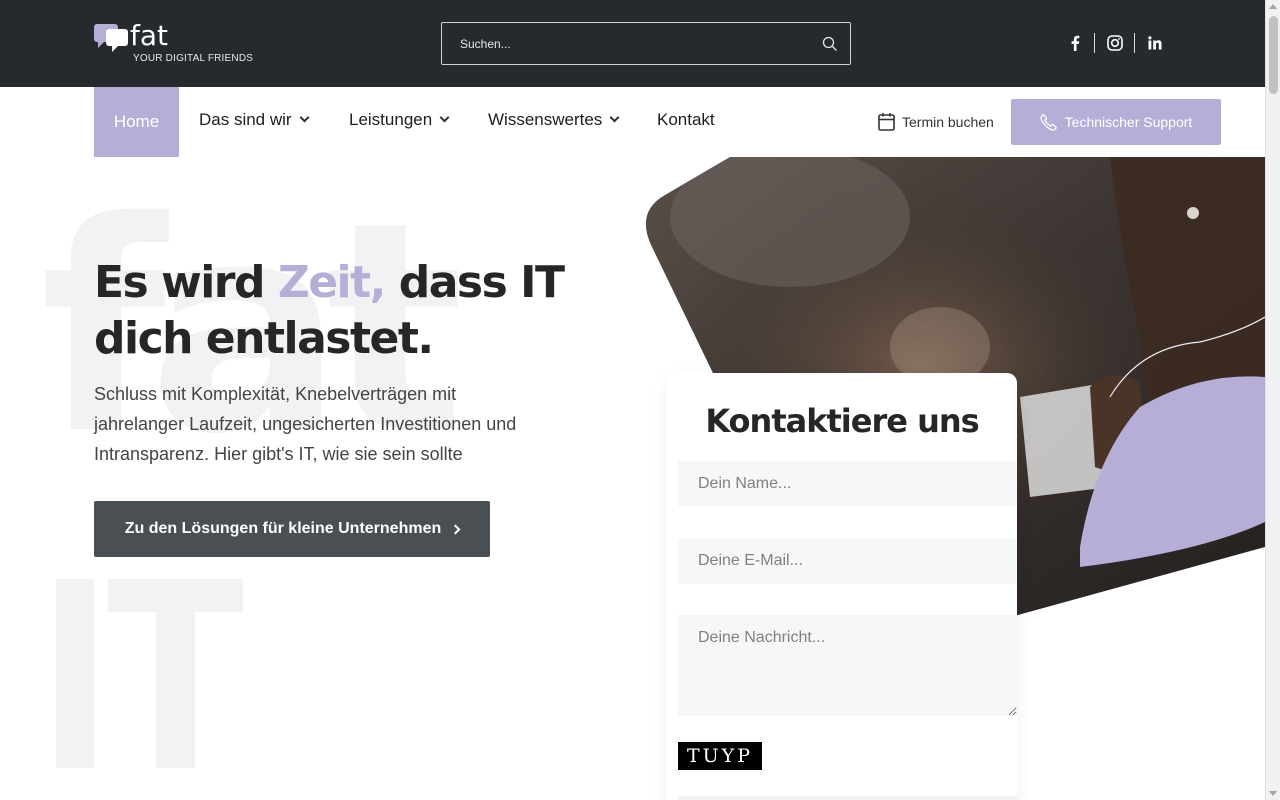 The image size is (1280, 800). Describe the element at coordinates (847, 798) in the screenshot. I see `captcha-input-edge` at that location.